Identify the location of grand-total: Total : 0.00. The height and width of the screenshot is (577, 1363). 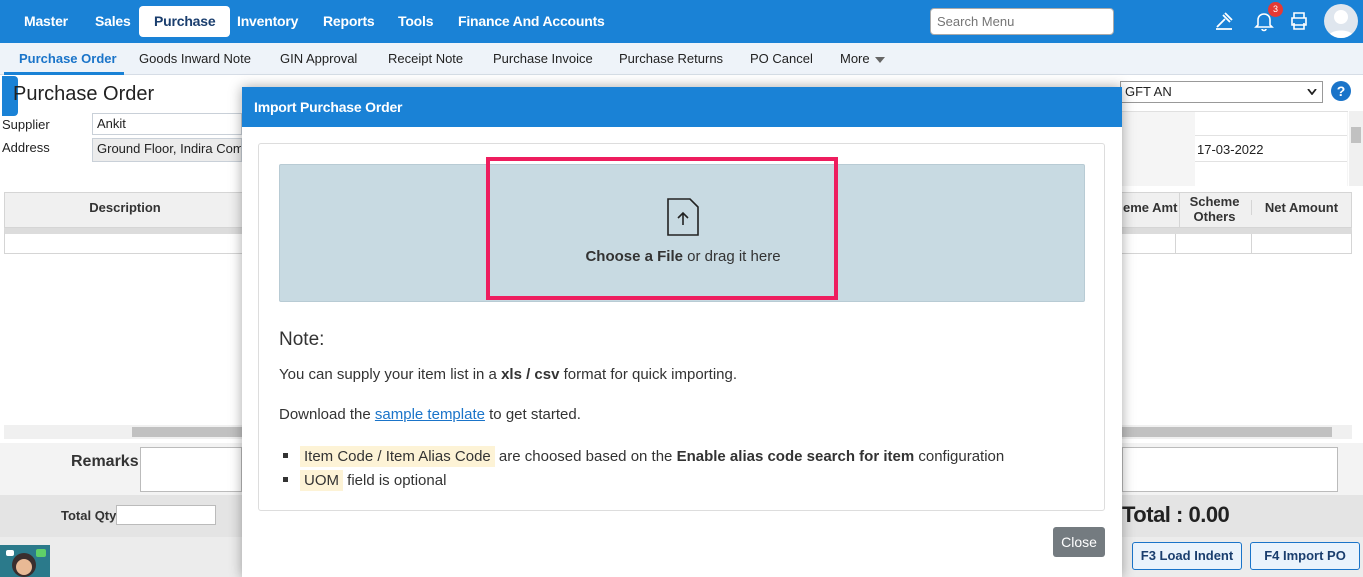
(1176, 514).